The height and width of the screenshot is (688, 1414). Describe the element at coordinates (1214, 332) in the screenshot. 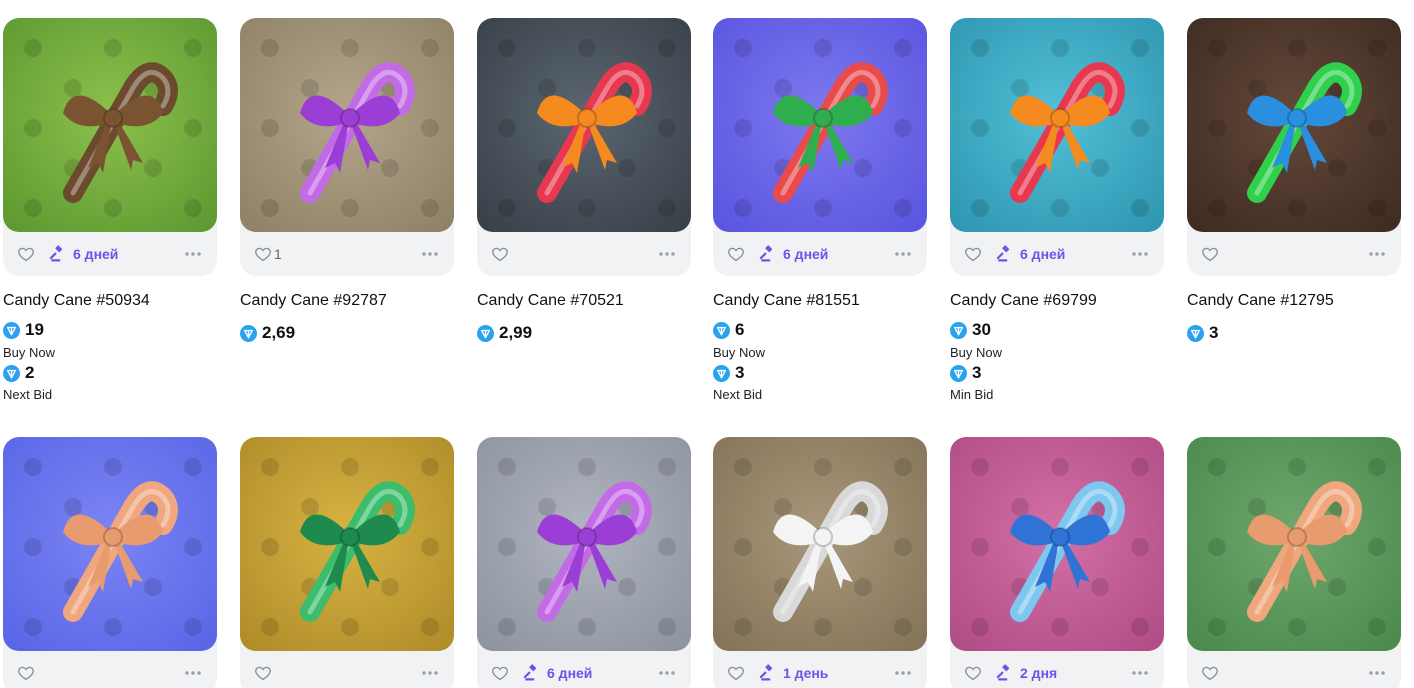

I see `price-value: 3` at that location.